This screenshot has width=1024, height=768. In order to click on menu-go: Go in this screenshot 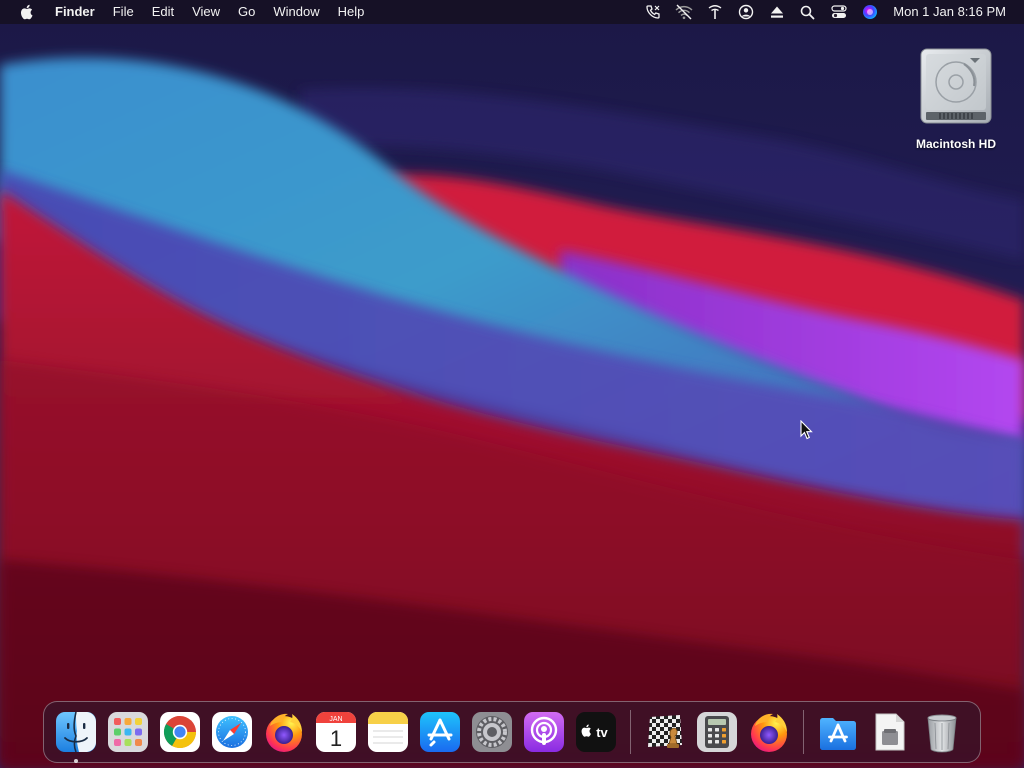, I will do `click(246, 12)`.